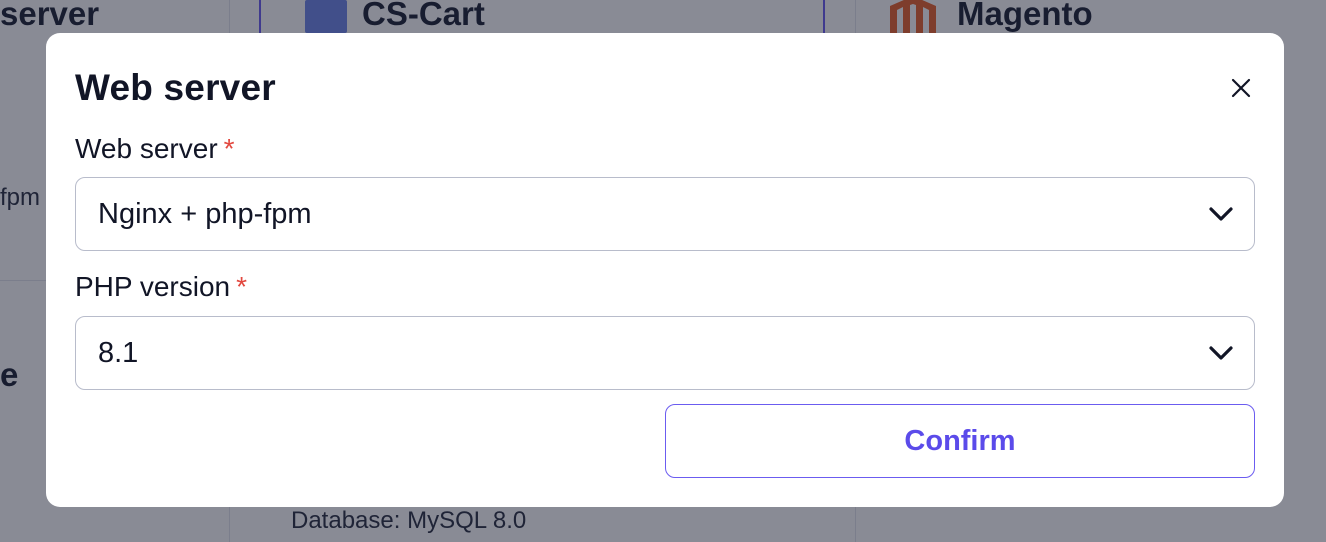  Describe the element at coordinates (665, 353) in the screenshot. I see `php-version-select: 8.1` at that location.